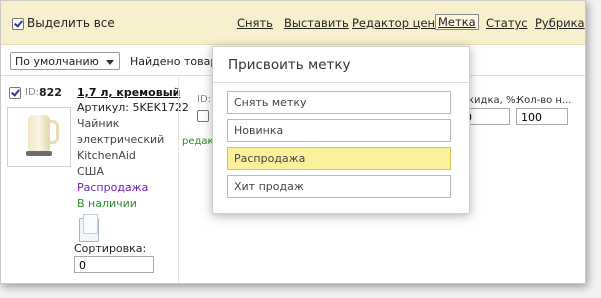 This screenshot has height=298, width=601. What do you see at coordinates (90, 171) in the screenshot?
I see `product-country: США` at bounding box center [90, 171].